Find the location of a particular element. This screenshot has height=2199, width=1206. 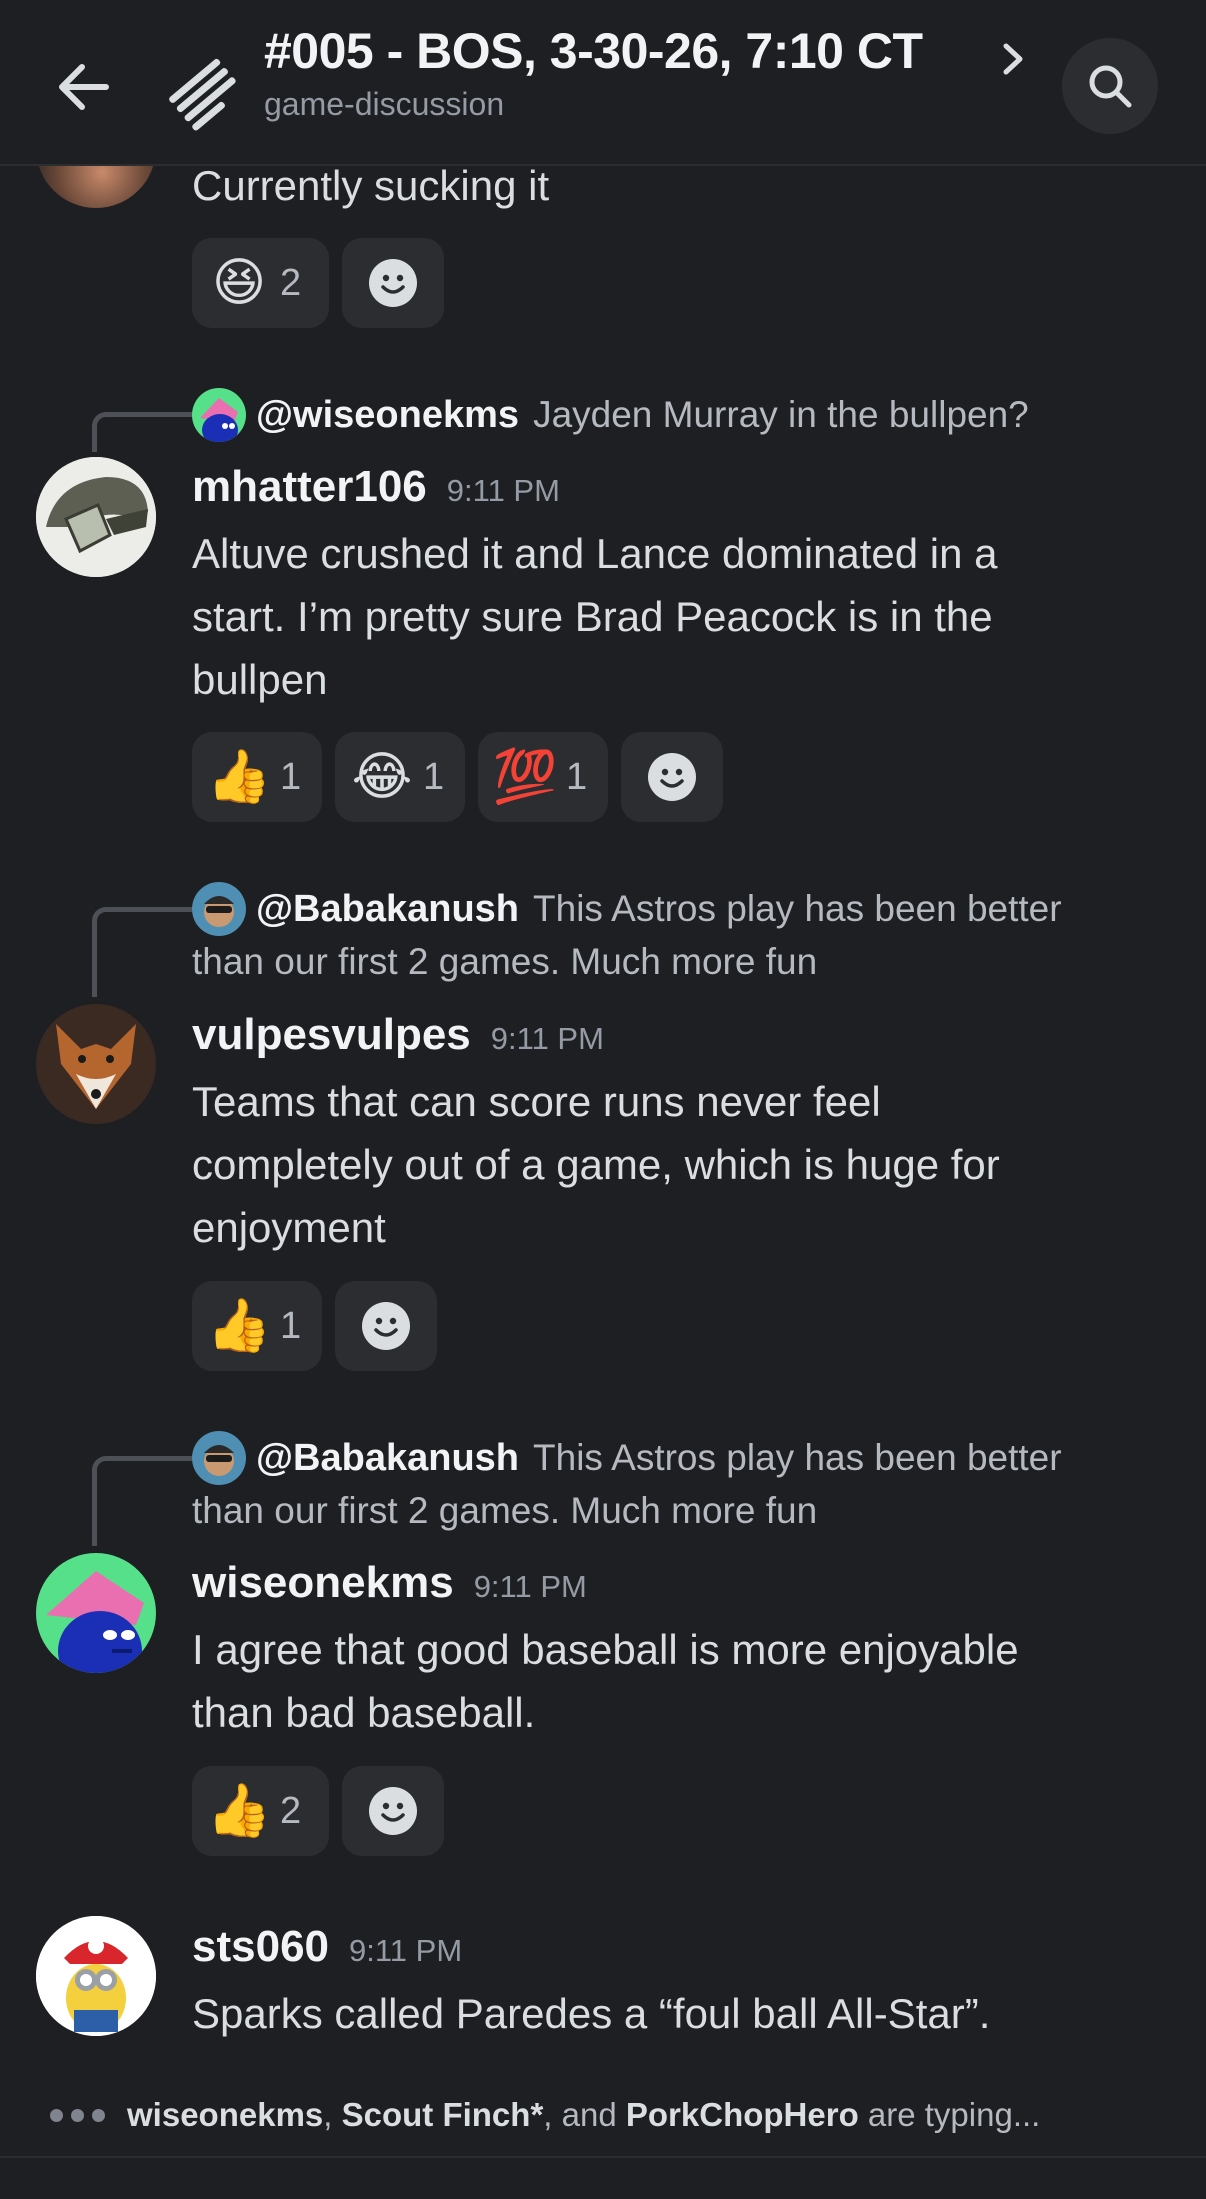

reaction-chip: 😆 2 is located at coordinates (260, 283).